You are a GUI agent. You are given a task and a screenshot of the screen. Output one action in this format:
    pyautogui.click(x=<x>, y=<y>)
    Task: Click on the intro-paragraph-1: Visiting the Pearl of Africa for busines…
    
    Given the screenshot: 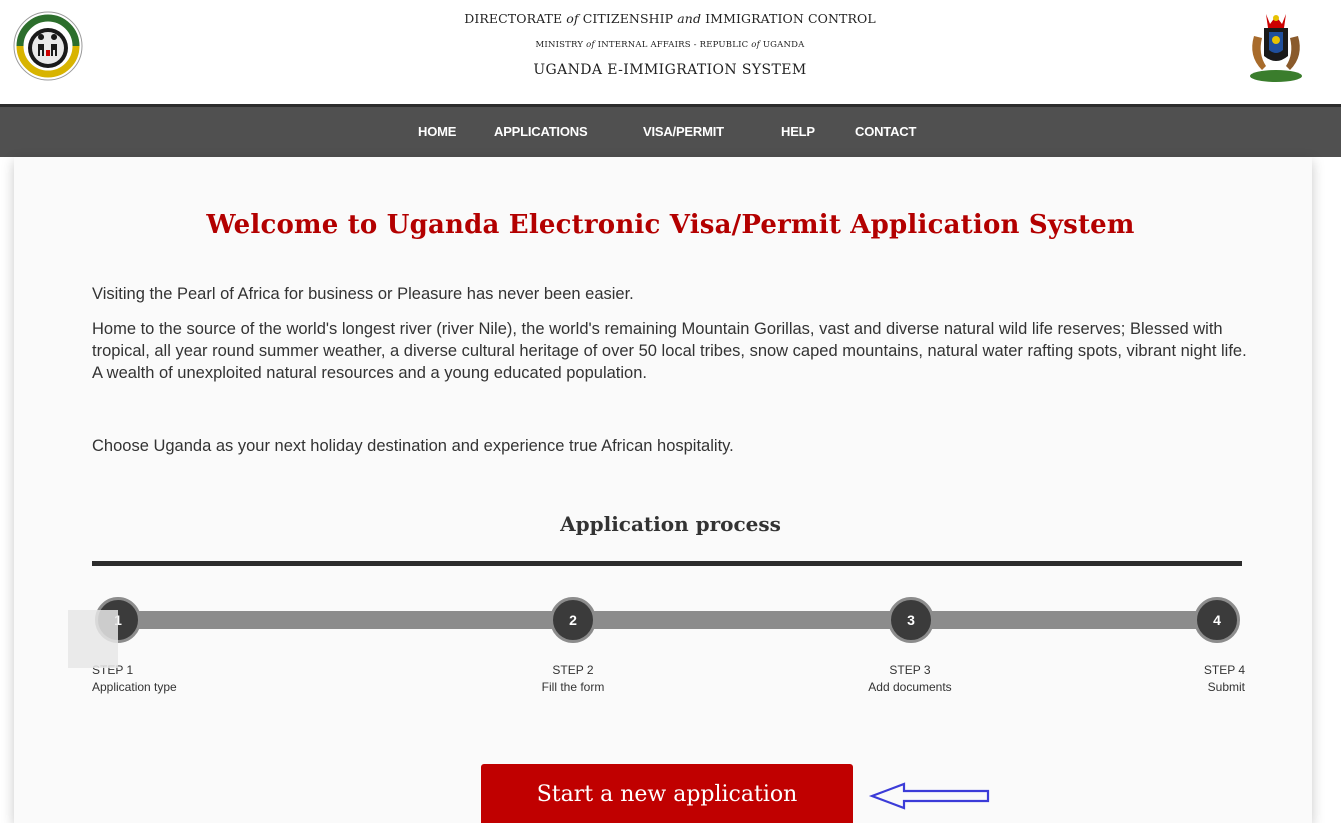 What is the action you would take?
    pyautogui.click(x=363, y=294)
    